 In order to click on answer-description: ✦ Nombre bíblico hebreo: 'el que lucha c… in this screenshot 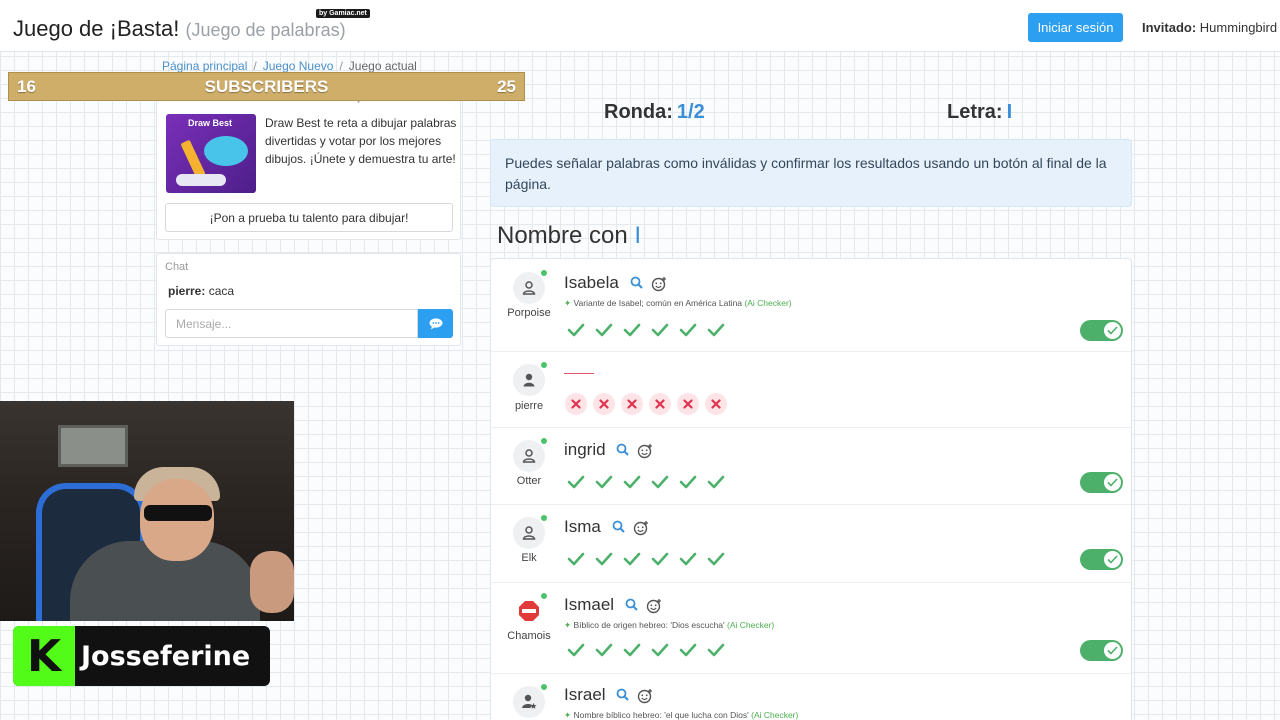, I will do `click(681, 715)`.